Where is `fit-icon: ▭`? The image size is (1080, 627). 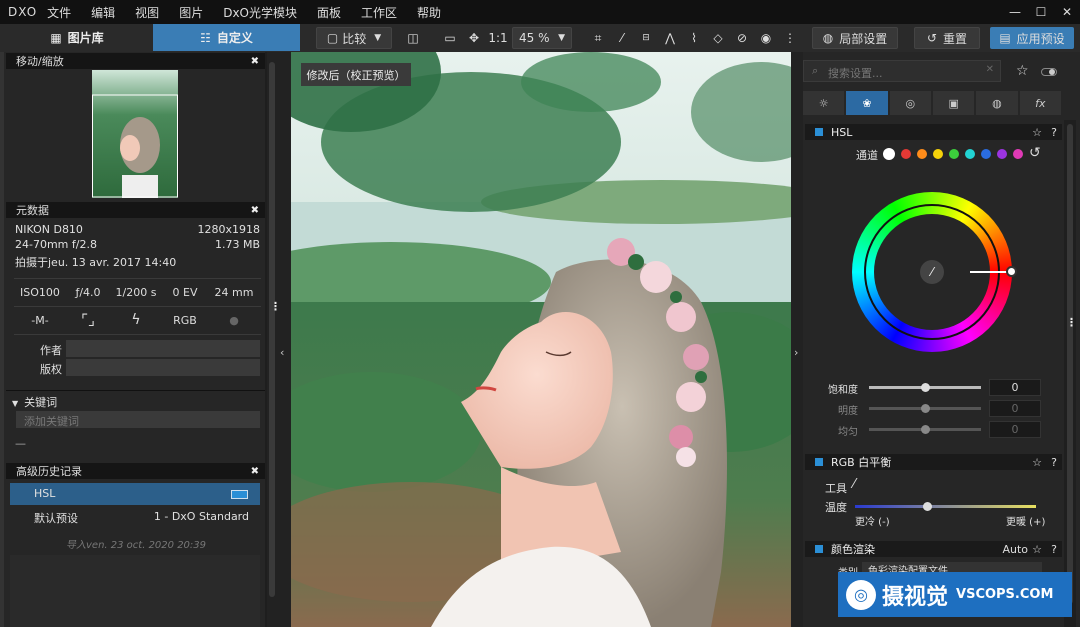
fit-icon: ▭ is located at coordinates (450, 38).